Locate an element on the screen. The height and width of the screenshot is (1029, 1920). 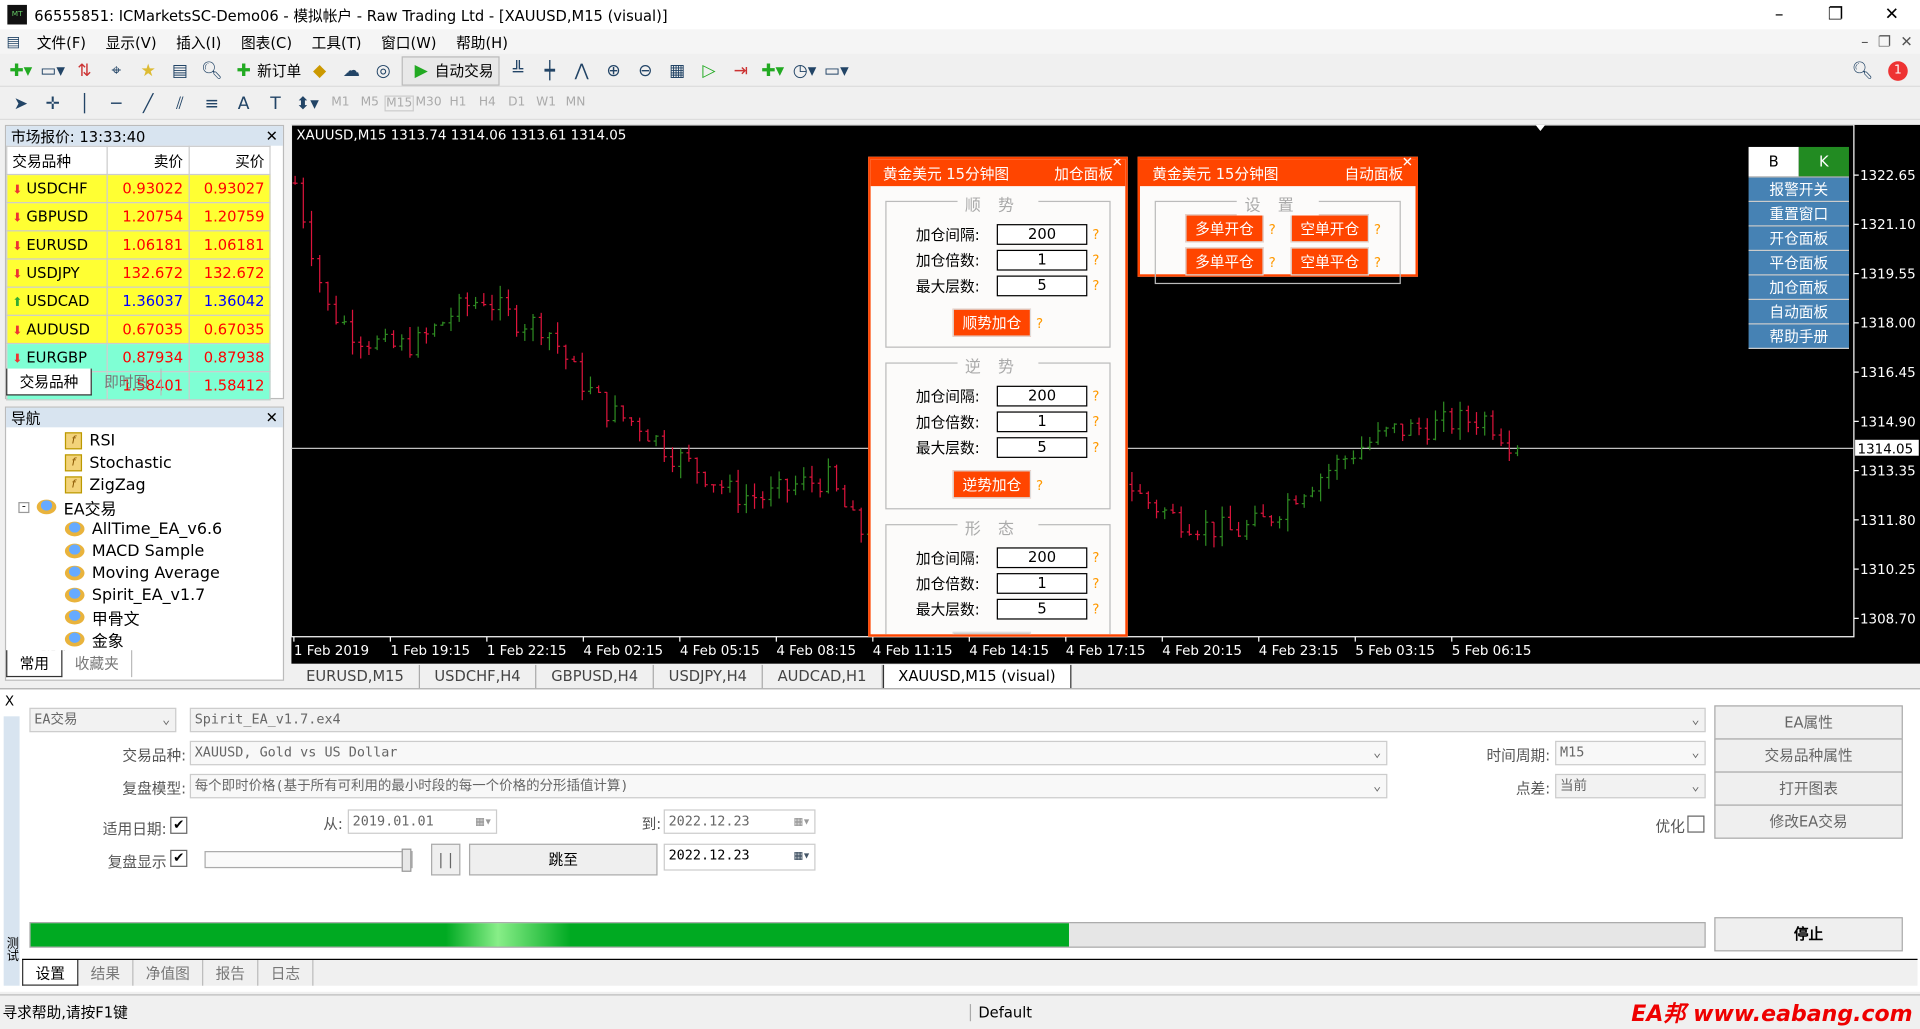
profiles-icon: ▭▾ is located at coordinates (52, 70).